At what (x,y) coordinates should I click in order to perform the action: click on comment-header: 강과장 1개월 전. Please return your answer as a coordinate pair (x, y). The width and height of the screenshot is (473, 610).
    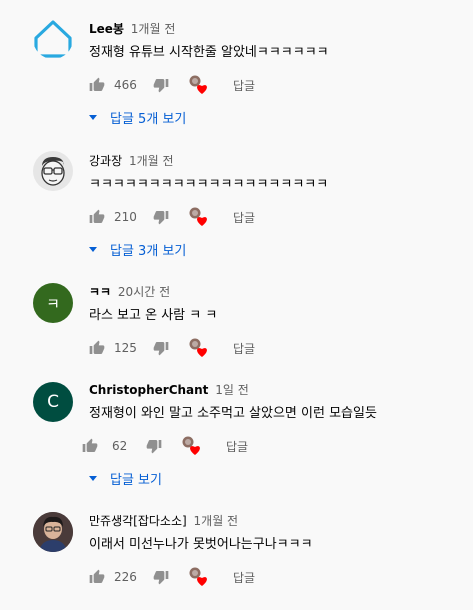
    Looking at the image, I should click on (131, 160).